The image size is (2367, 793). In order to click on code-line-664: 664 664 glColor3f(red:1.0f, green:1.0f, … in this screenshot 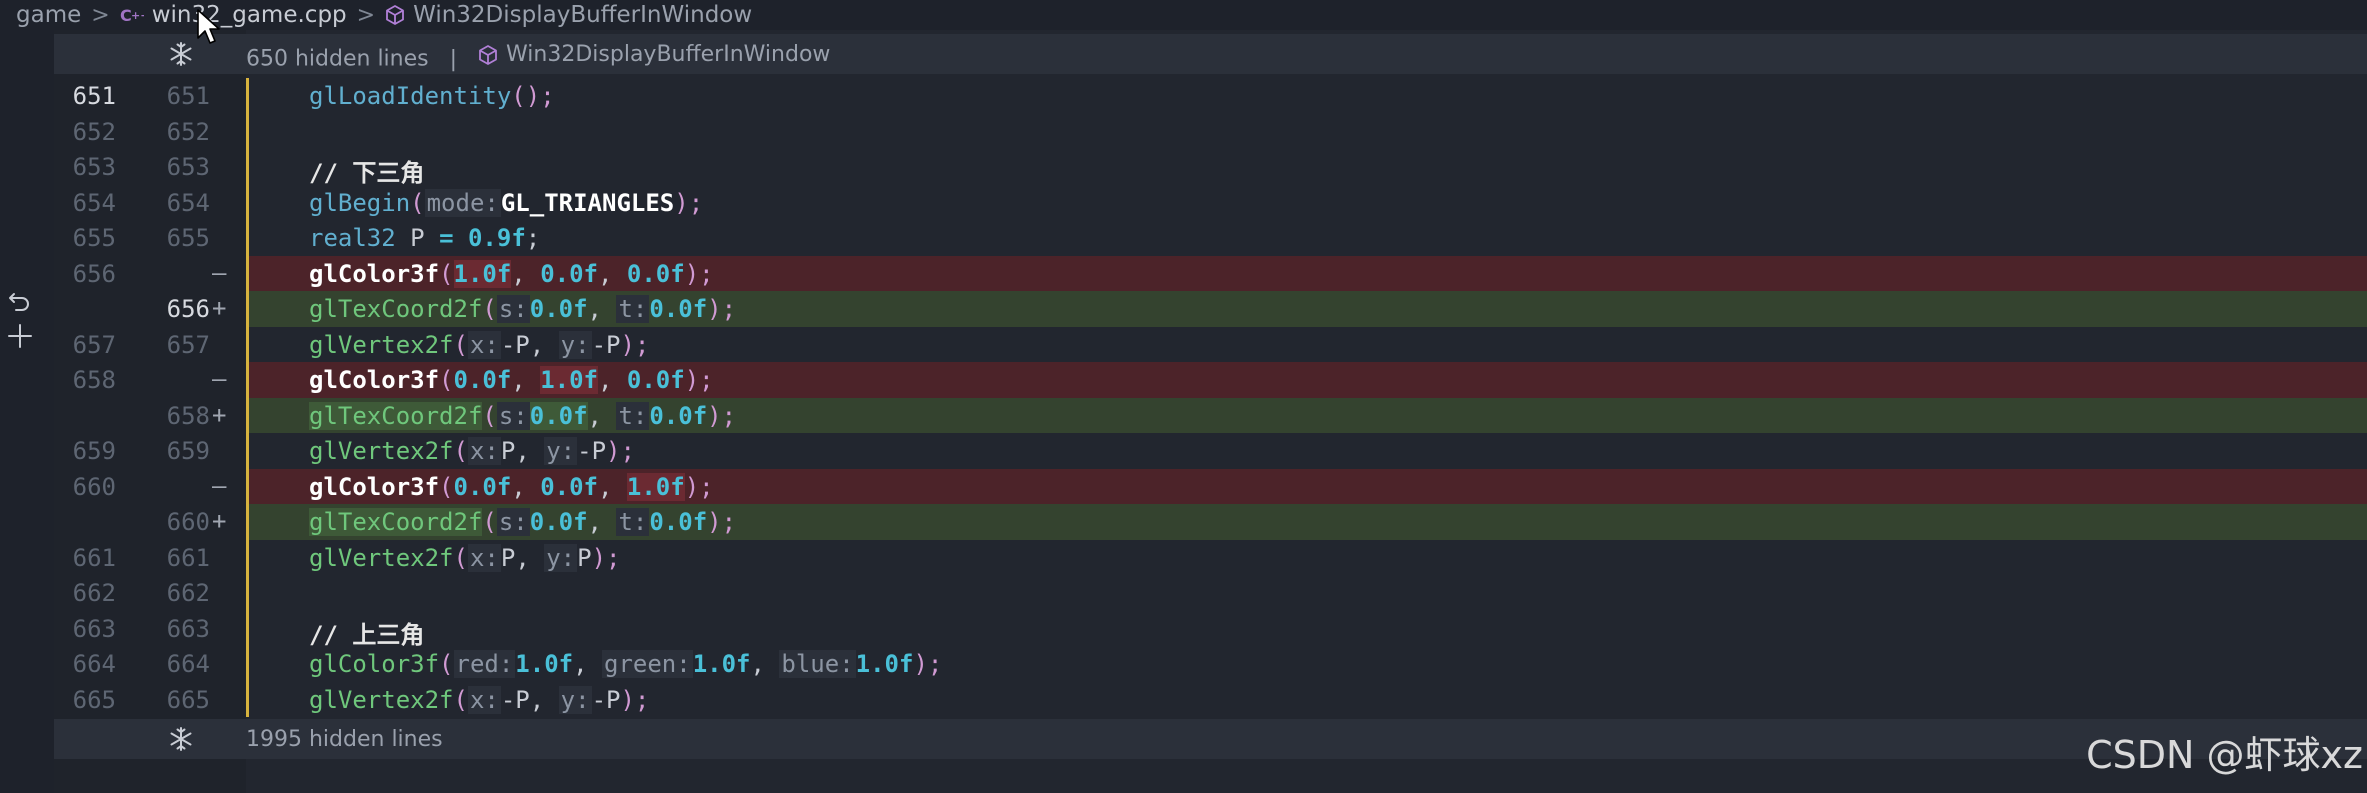, I will do `click(1210, 664)`.